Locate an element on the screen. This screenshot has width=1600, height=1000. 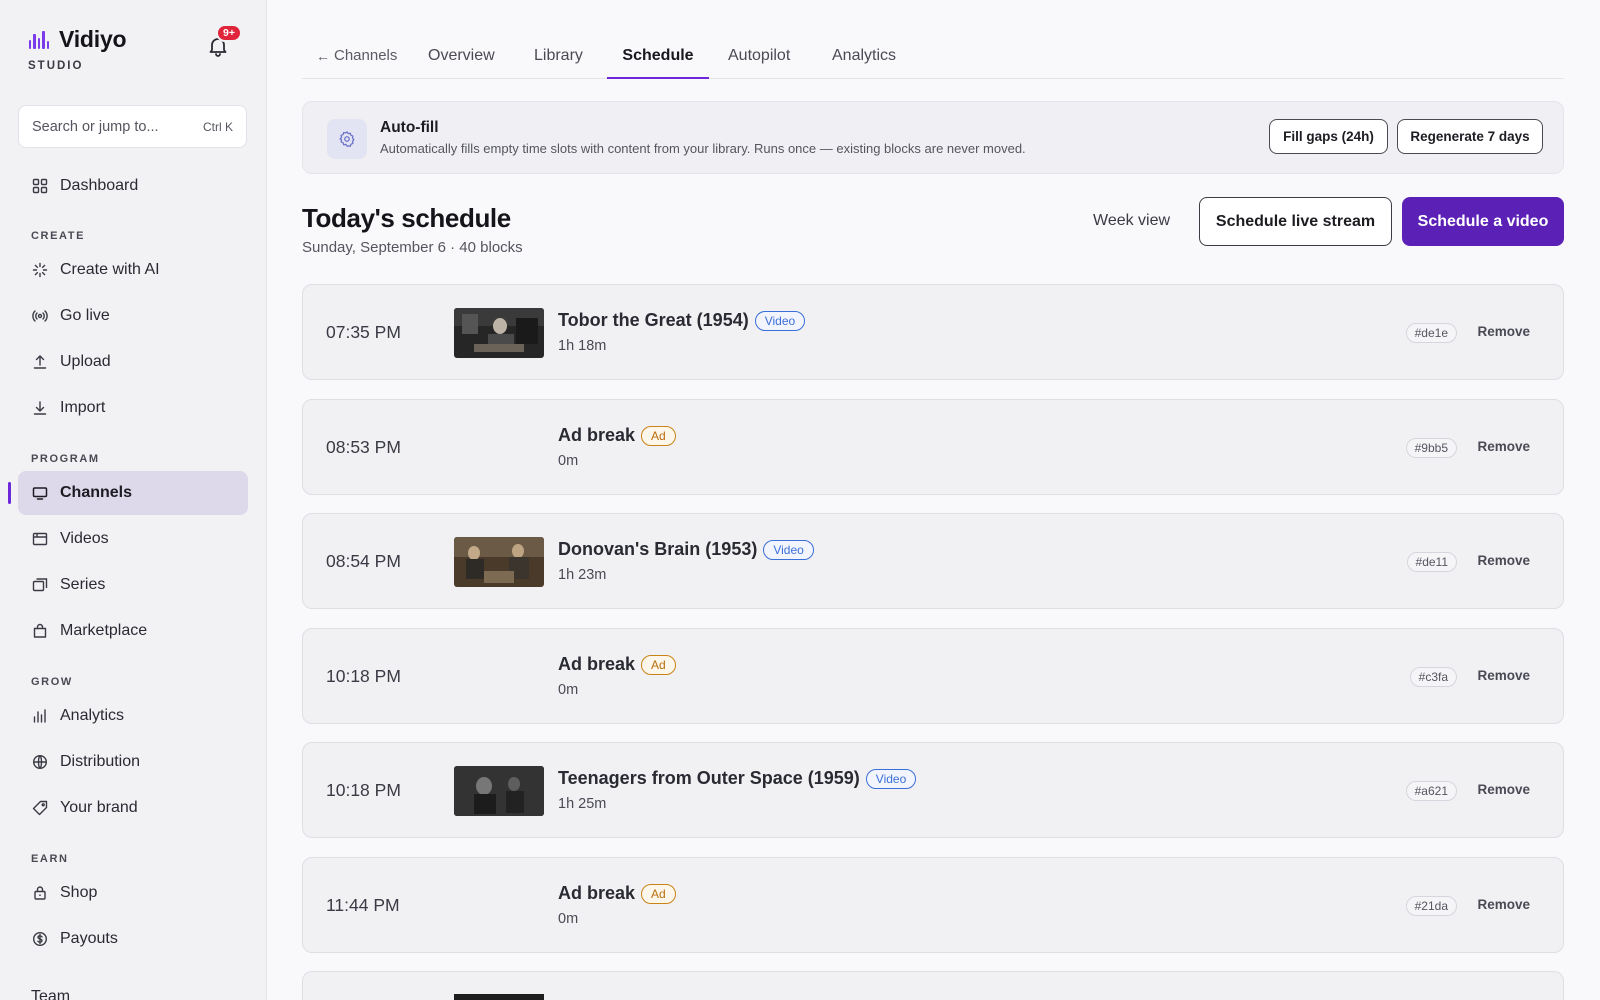
block-title: Donovan's Brain (1953) is located at coordinates (658, 549).